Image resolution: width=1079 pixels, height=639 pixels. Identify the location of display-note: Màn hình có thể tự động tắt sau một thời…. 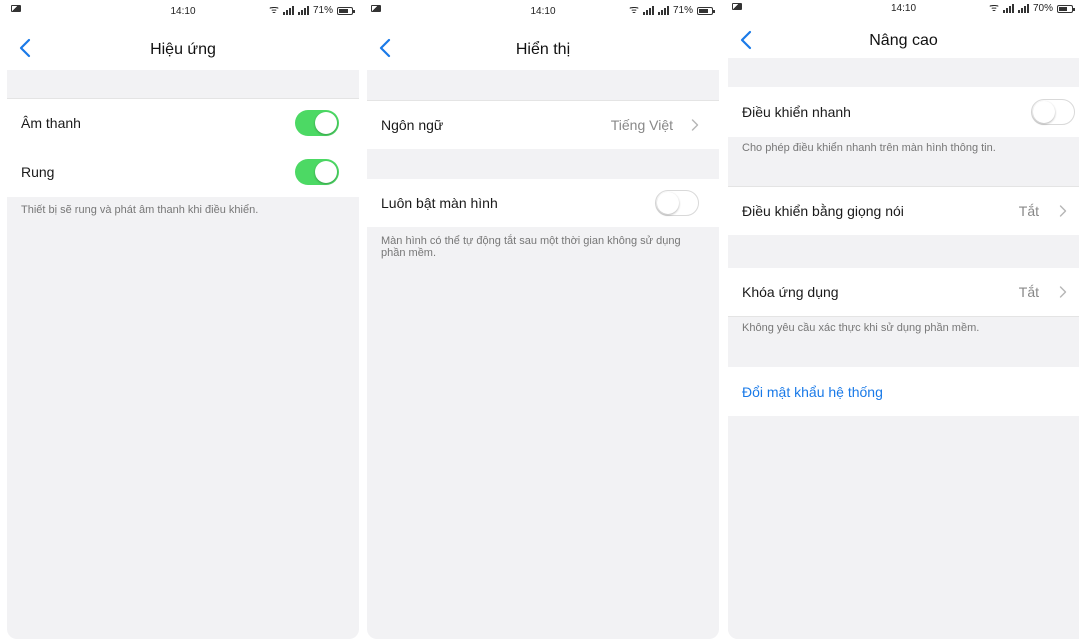
(531, 247).